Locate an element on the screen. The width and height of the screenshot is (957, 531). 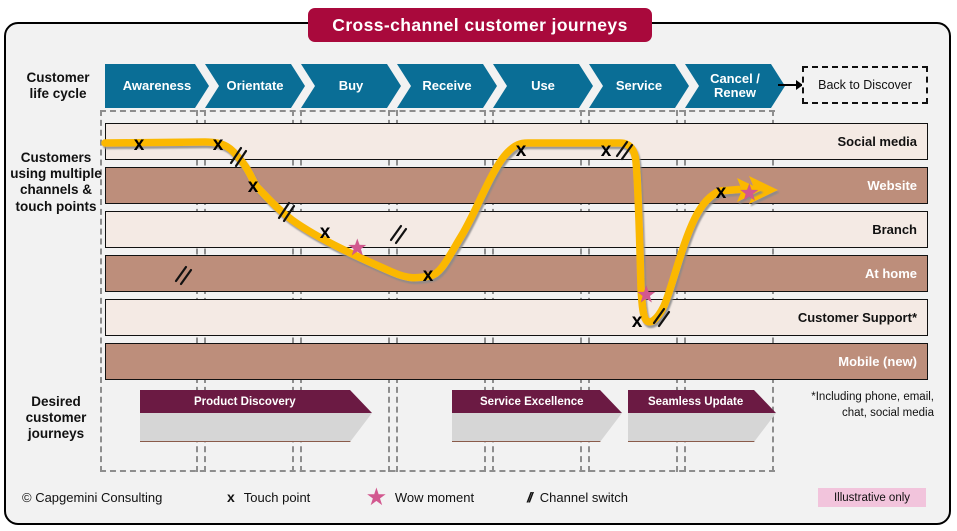
lifecycle-stage-awareness: Awareness is located at coordinates (157, 86).